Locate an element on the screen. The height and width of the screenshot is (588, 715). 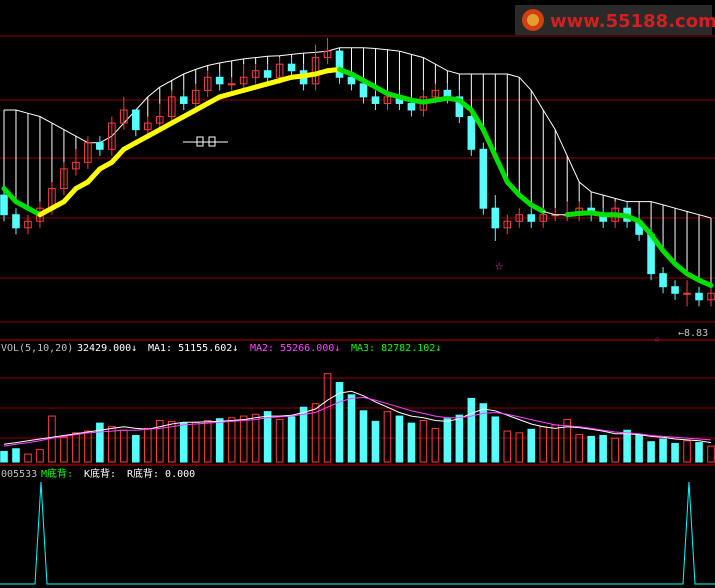
watermark: www.55188.com is located at coordinates (615, 20).